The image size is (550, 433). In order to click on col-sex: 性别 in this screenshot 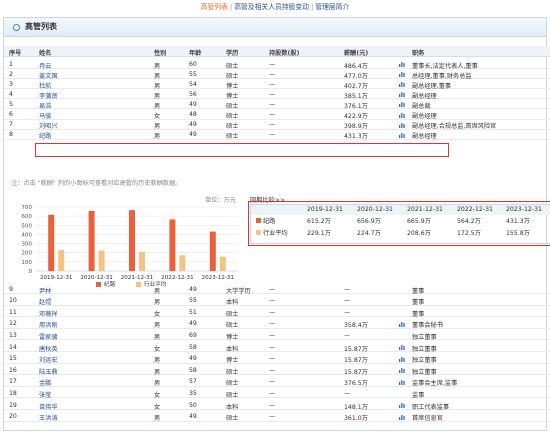, I will do `click(160, 53)`.